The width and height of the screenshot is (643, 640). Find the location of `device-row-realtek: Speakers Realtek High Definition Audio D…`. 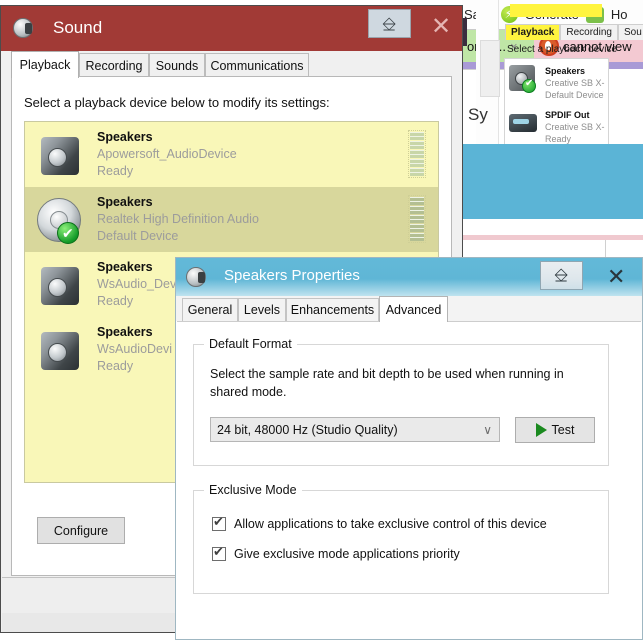

device-row-realtek: Speakers Realtek High Definition Audio D… is located at coordinates (231, 219).